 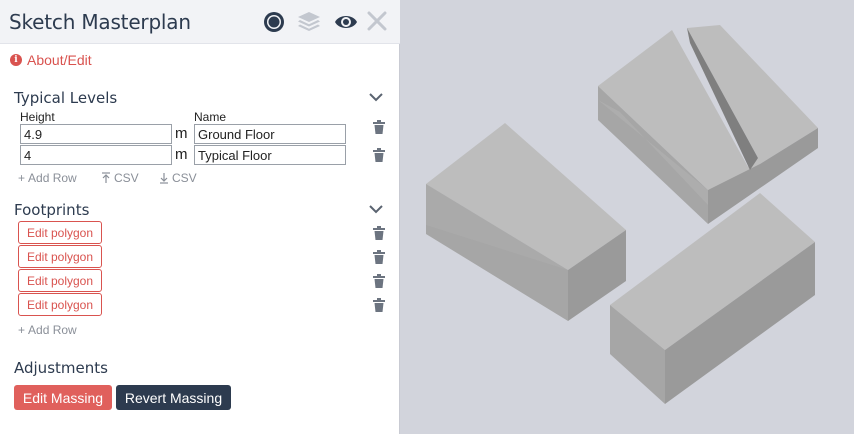 I want to click on eye-icon, so click(x=346, y=22).